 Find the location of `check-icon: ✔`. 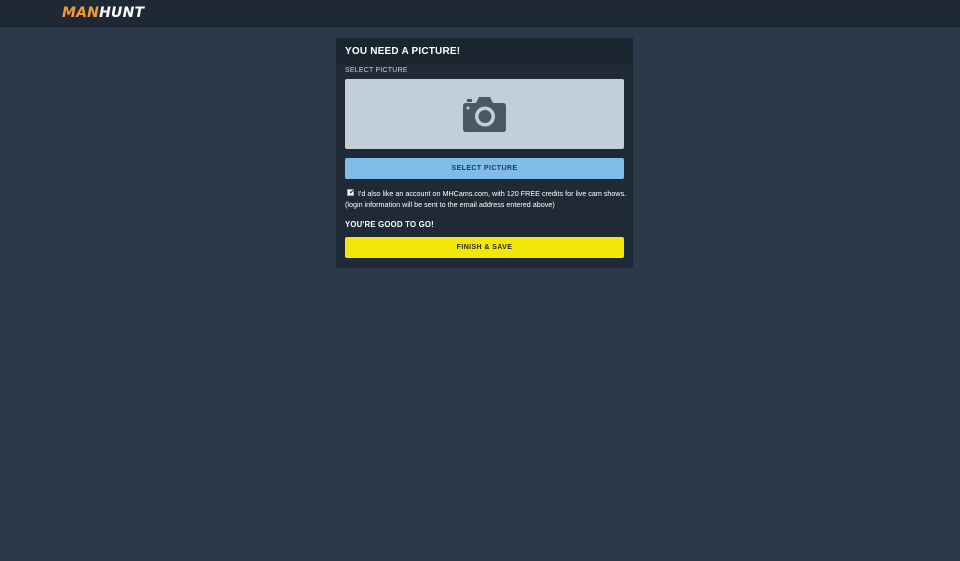

check-icon: ✔ is located at coordinates (352, 192).